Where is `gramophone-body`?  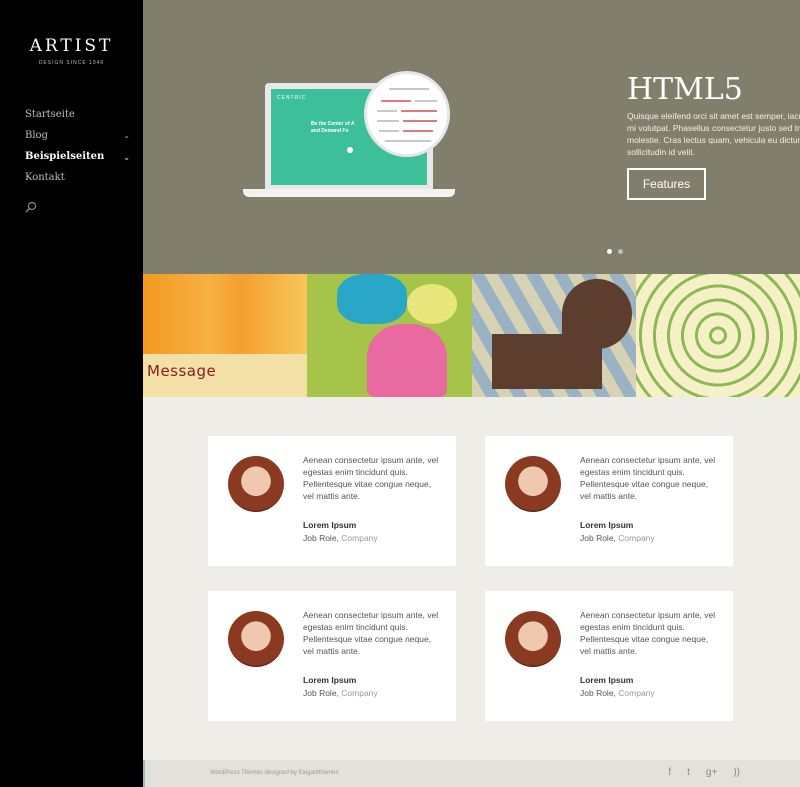
gramophone-body is located at coordinates (546, 361).